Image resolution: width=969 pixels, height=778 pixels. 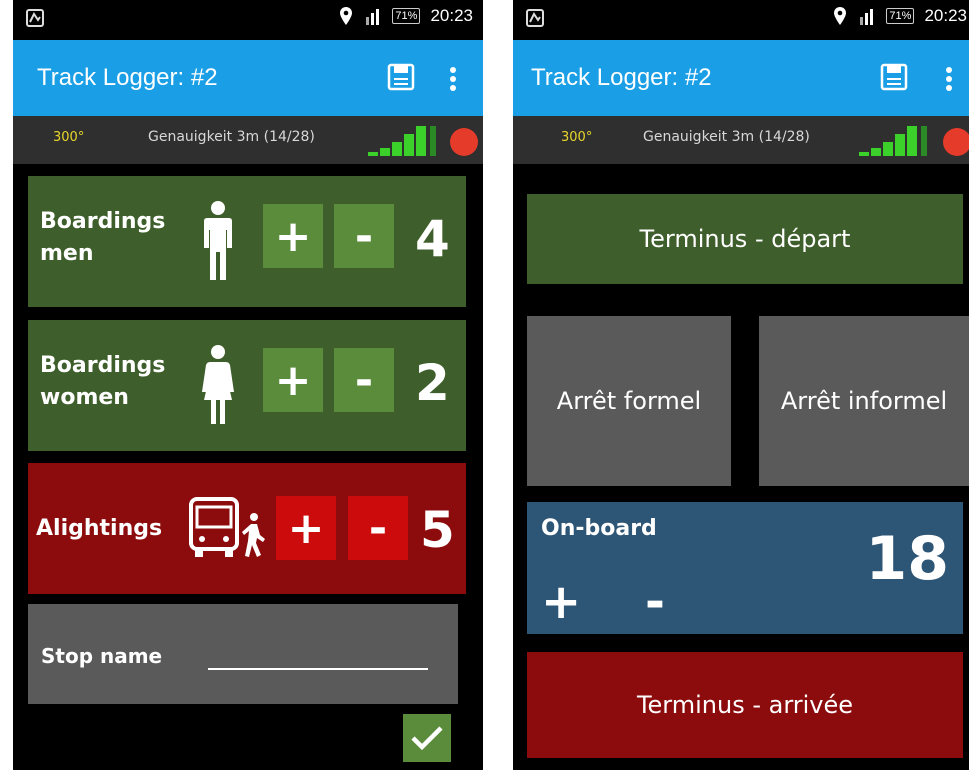 I want to click on bus-pedestrian-icon, so click(x=227, y=527).